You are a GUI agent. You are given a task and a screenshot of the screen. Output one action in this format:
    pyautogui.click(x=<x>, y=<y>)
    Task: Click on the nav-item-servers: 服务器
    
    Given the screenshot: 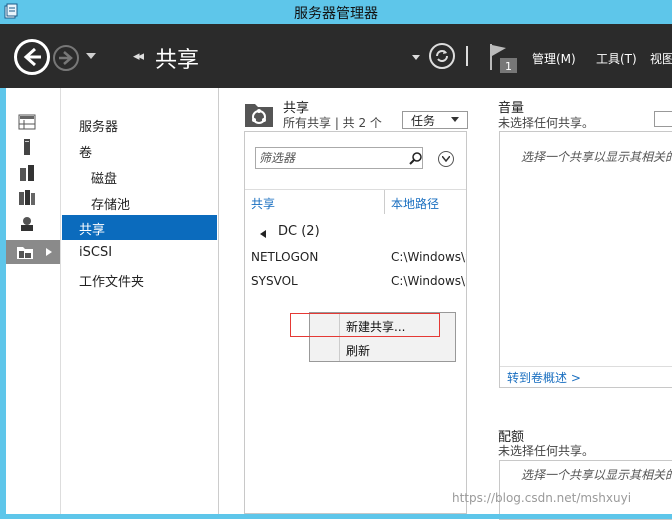 What is the action you would take?
    pyautogui.click(x=98, y=125)
    